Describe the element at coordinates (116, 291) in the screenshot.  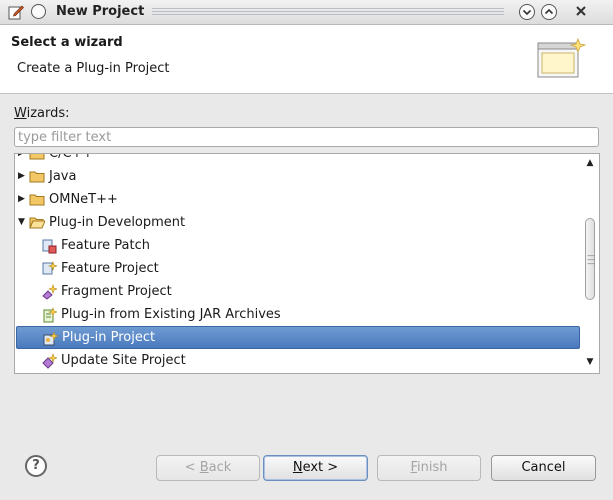
I see `tree-item-label: Fragment Project` at that location.